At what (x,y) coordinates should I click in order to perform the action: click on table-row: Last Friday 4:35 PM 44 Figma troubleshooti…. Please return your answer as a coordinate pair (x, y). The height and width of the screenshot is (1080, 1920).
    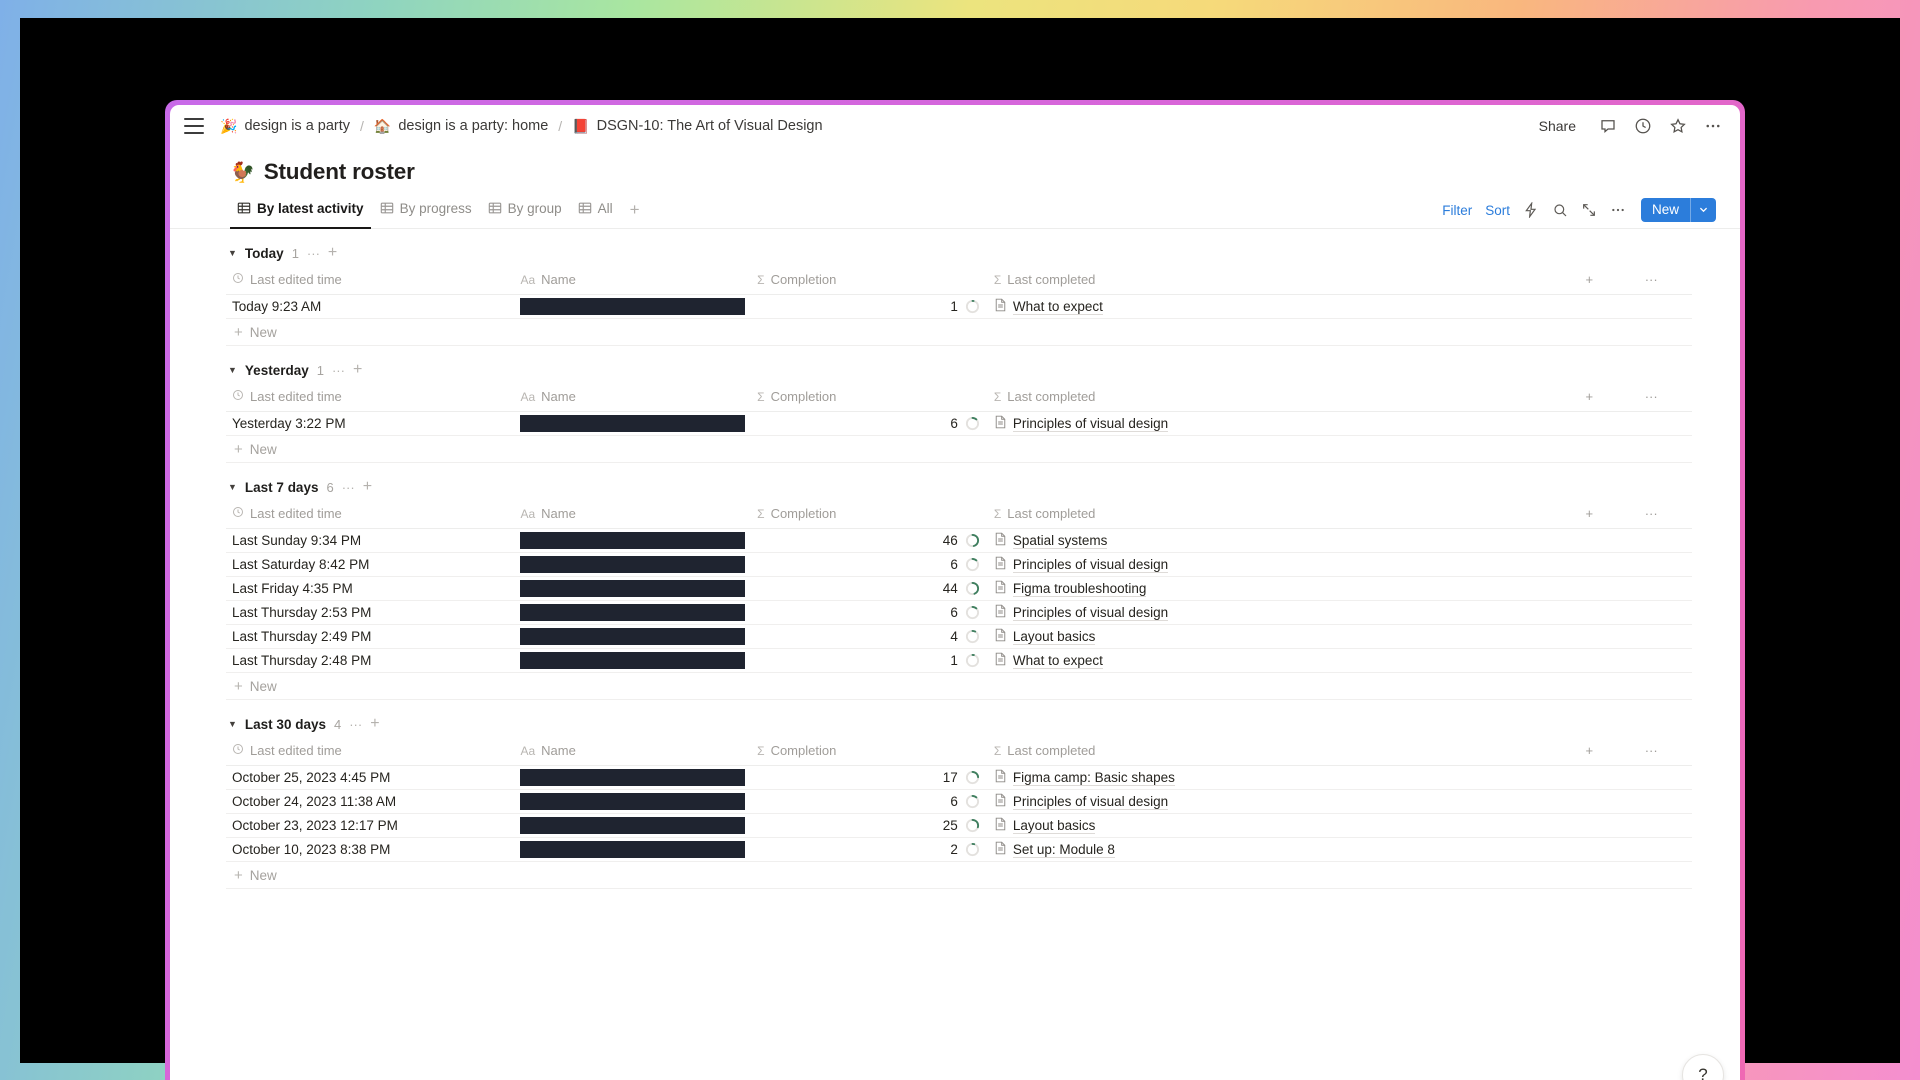
    Looking at the image, I should click on (959, 588).